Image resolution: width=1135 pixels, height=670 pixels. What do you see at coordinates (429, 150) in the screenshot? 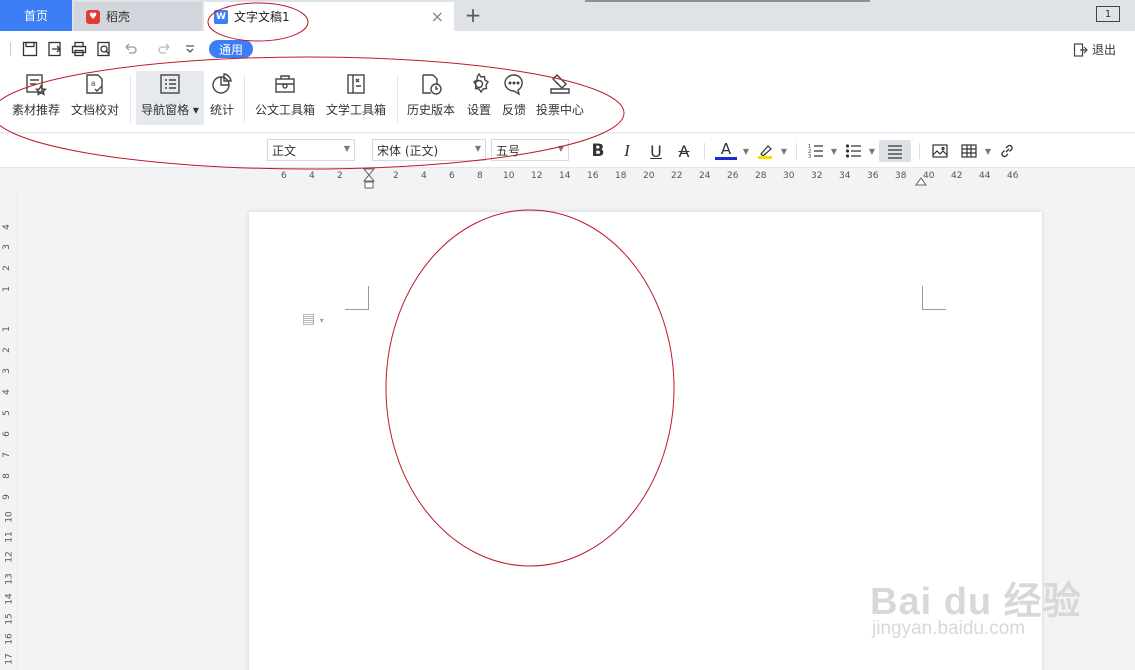
I see `font-family-select: 宋体 (正文) ▼` at bounding box center [429, 150].